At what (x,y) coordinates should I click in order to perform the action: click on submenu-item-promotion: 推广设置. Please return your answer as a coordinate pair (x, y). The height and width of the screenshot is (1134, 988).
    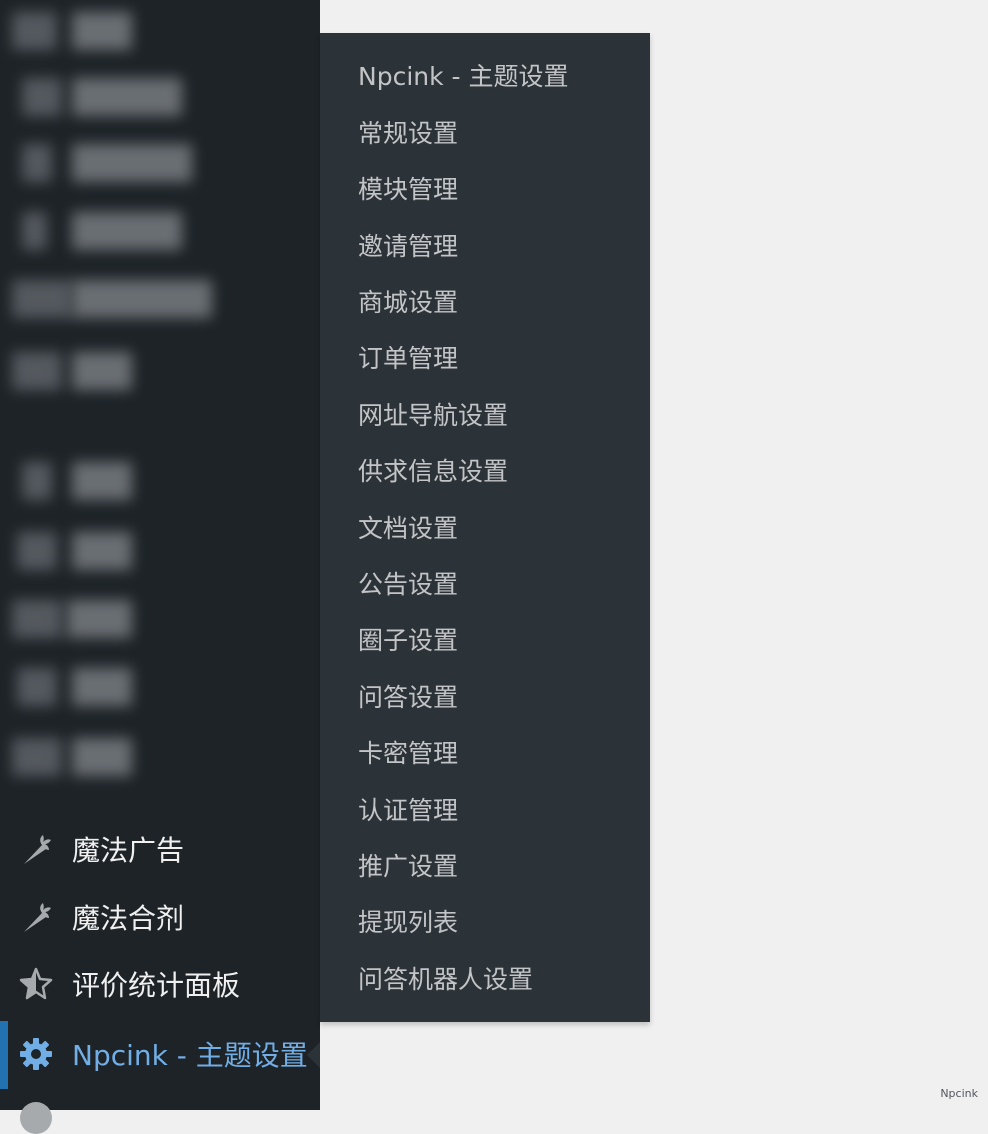
    Looking at the image, I should click on (408, 865).